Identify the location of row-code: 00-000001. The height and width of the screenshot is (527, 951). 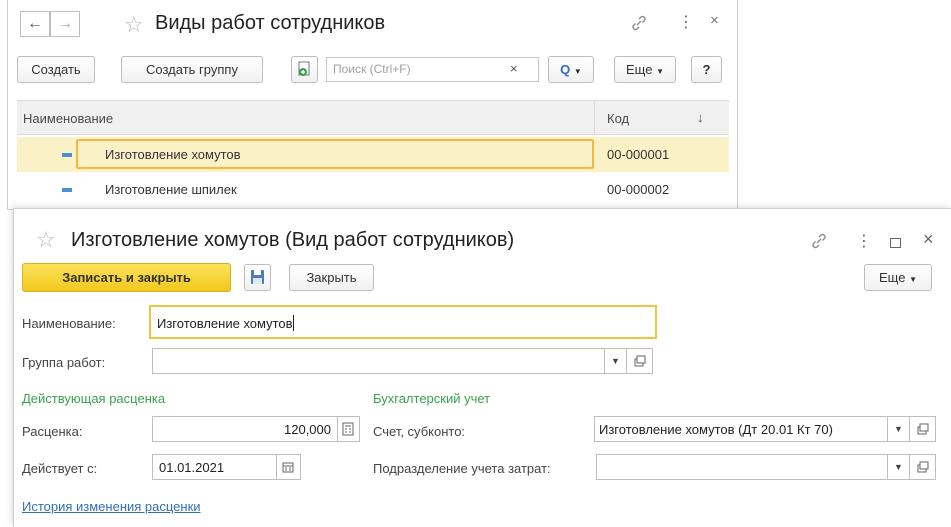
(638, 154).